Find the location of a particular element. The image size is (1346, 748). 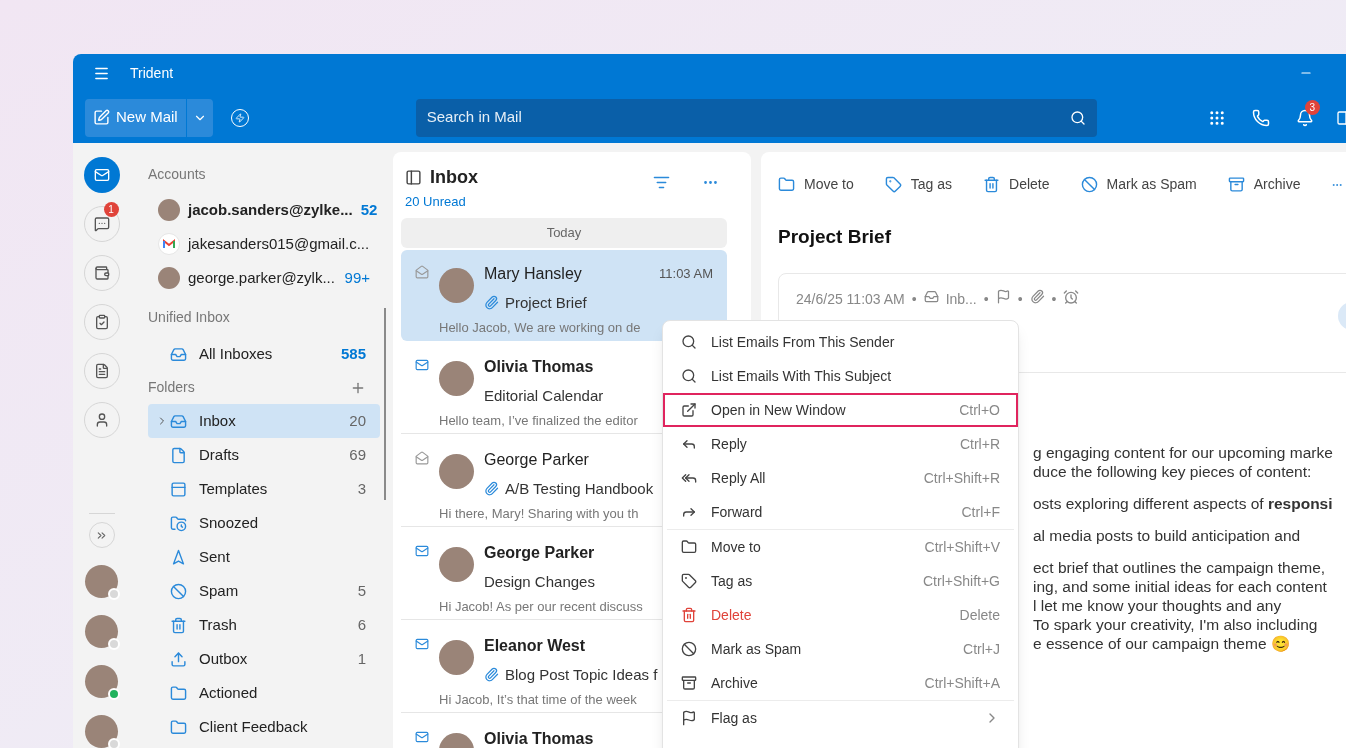

toolbar-action: Delete is located at coordinates (1016, 184).